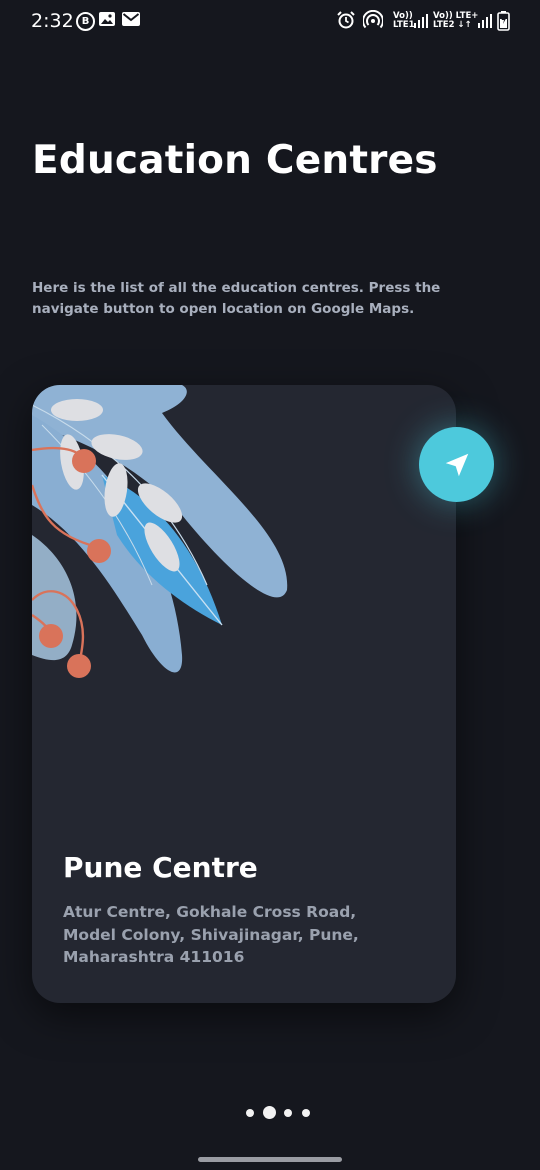 The image size is (540, 1170). I want to click on centre-name: Pune Centre, so click(160, 867).